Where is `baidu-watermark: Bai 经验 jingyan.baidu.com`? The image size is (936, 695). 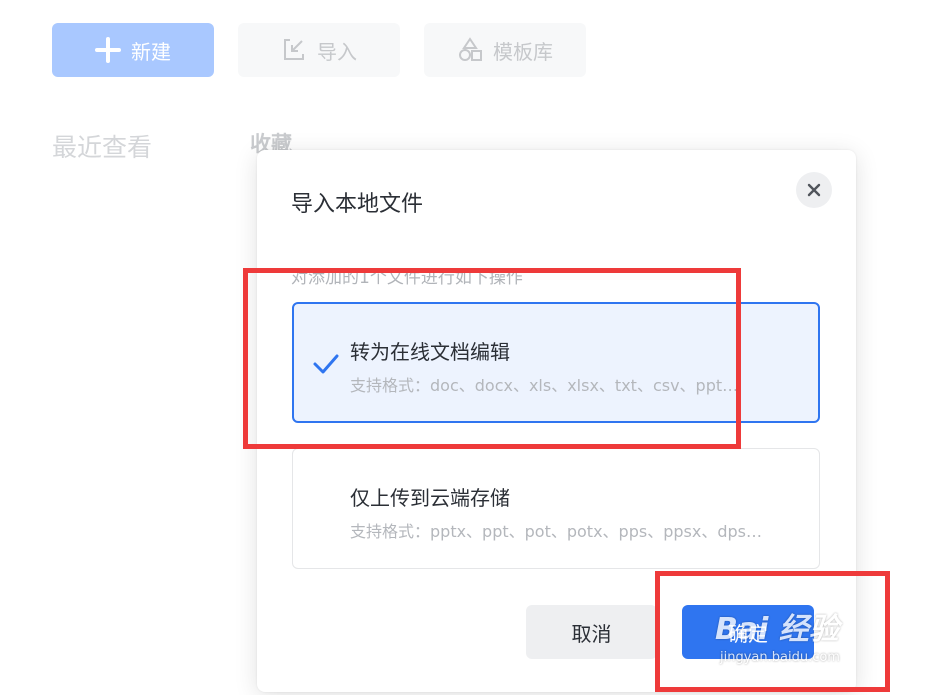
baidu-watermark: Bai 经验 jingyan.baidu.com is located at coordinates (805, 639).